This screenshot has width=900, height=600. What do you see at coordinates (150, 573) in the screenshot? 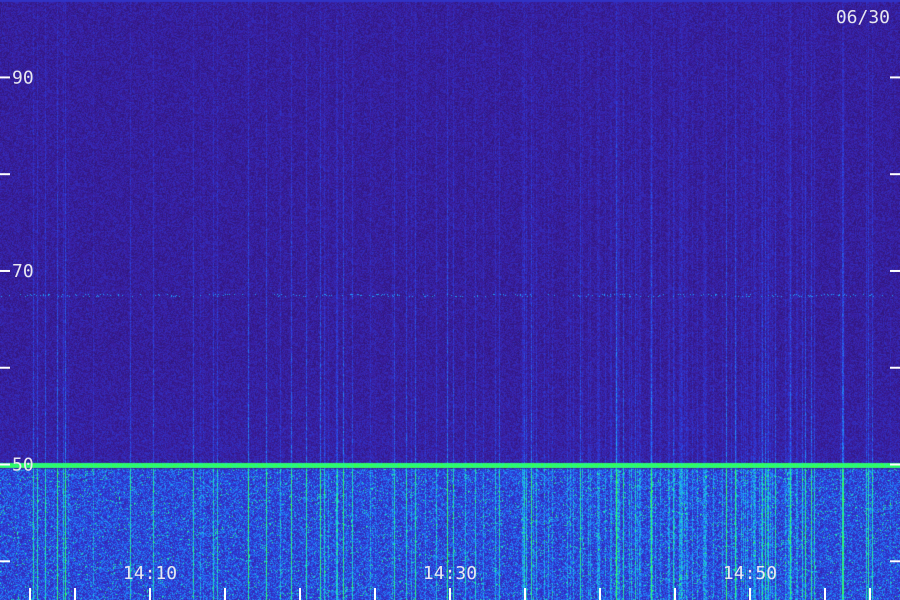
I see `x-tick-label: 14:10` at bounding box center [150, 573].